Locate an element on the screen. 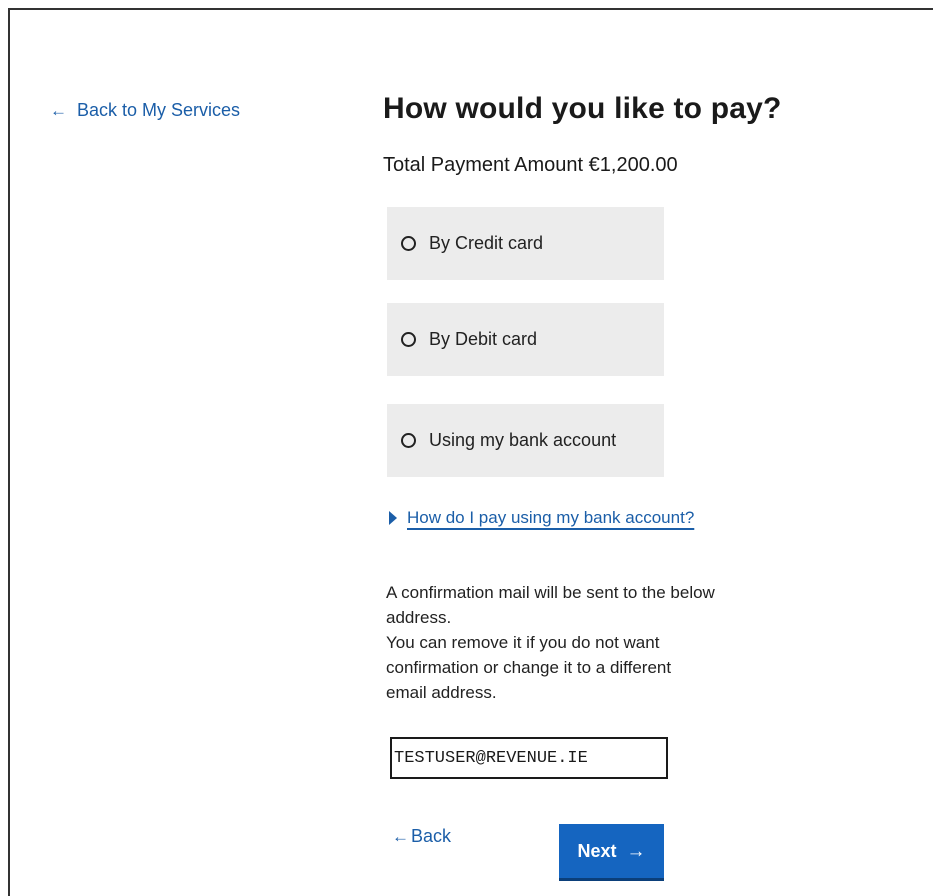  back-link: ← Back is located at coordinates (421, 836).